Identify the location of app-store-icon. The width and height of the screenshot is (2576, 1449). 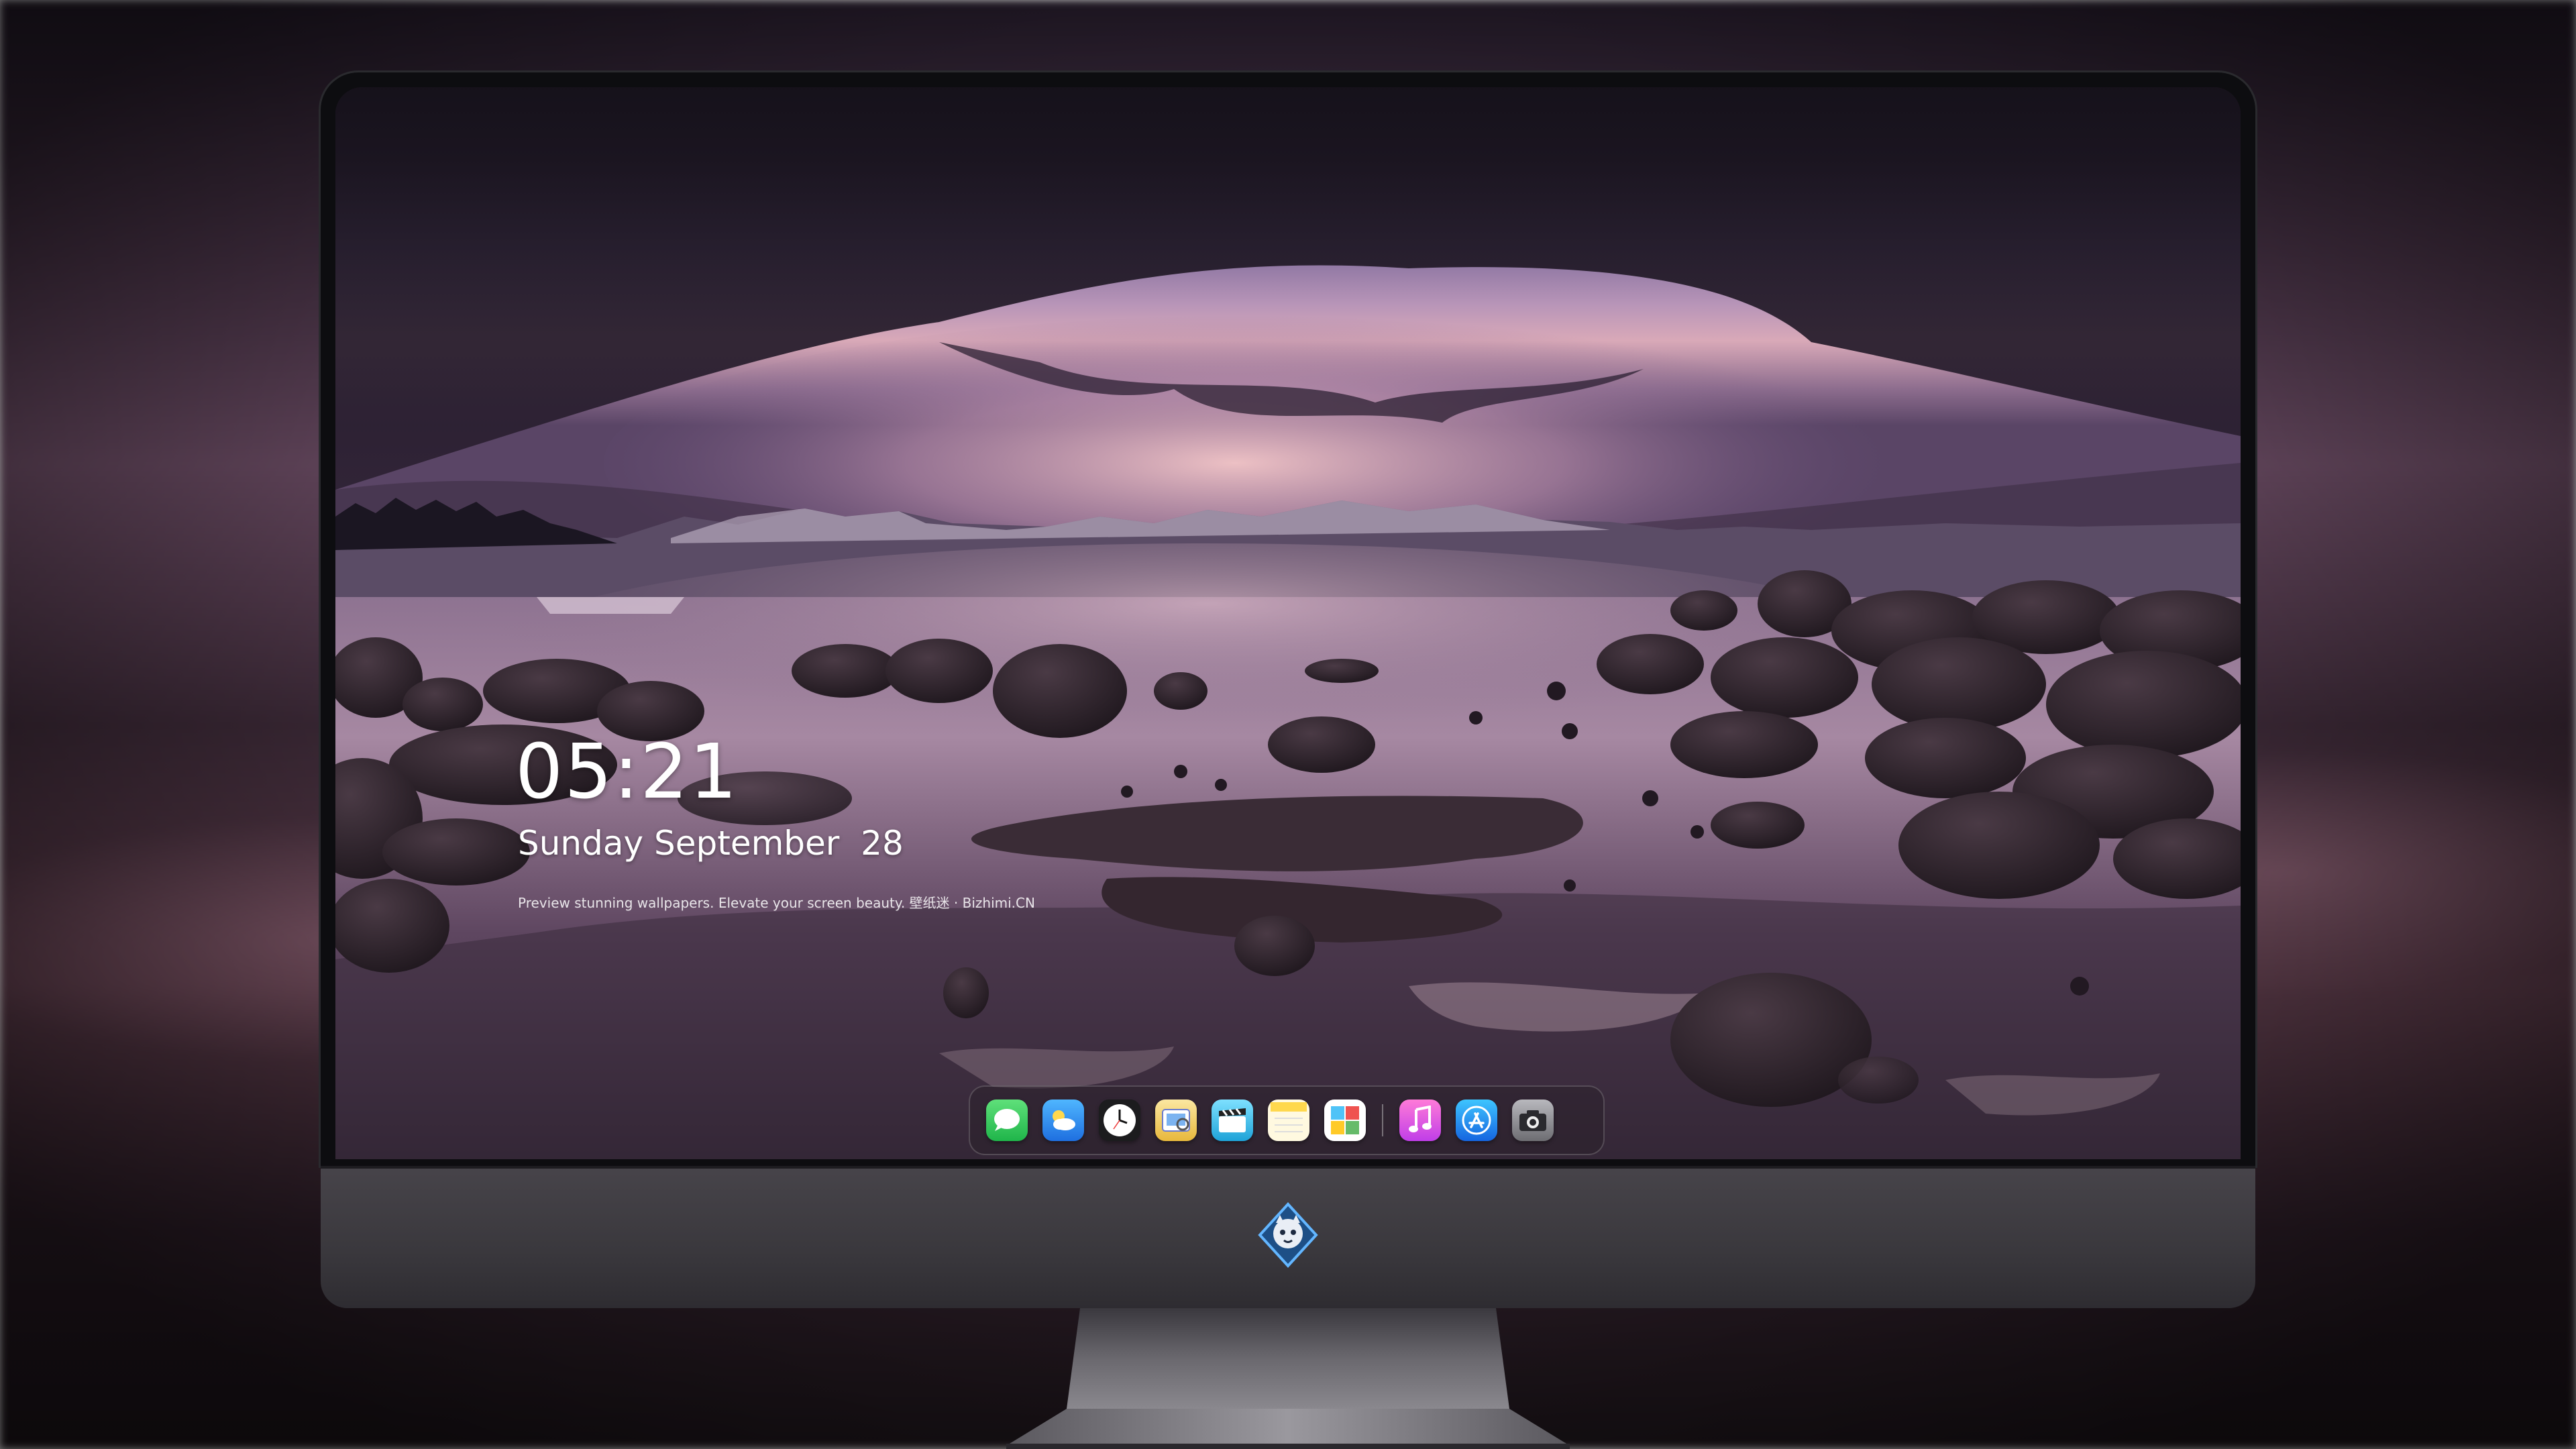
(1476, 1120).